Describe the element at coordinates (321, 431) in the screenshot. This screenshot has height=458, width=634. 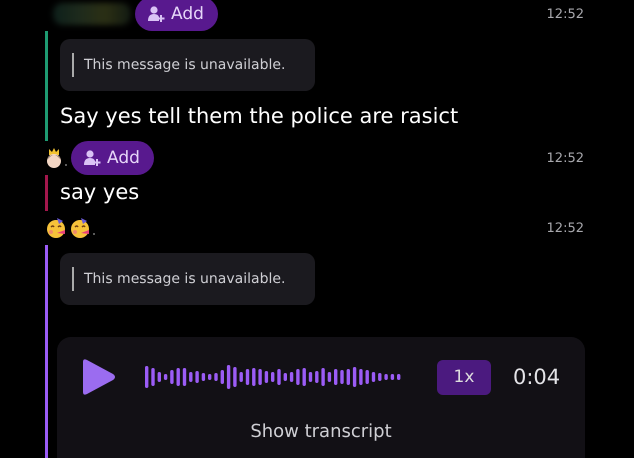
I see `show-transcript-button: Show transcript` at that location.